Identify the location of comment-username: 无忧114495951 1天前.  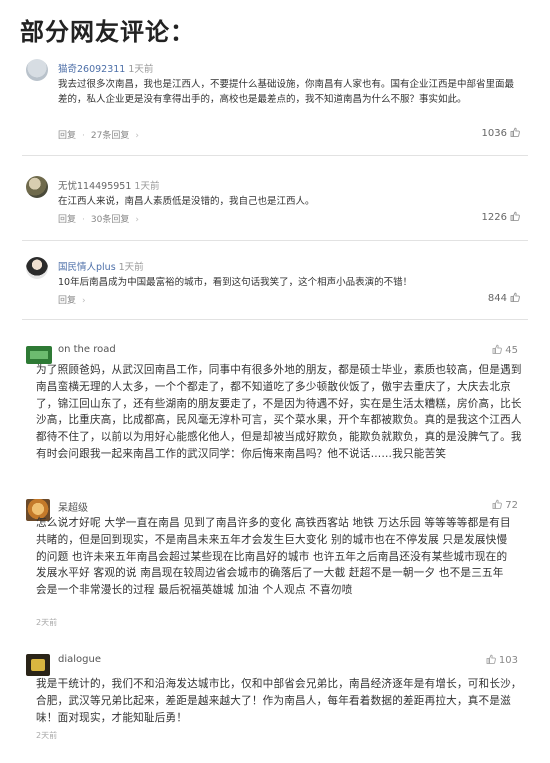
(108, 185).